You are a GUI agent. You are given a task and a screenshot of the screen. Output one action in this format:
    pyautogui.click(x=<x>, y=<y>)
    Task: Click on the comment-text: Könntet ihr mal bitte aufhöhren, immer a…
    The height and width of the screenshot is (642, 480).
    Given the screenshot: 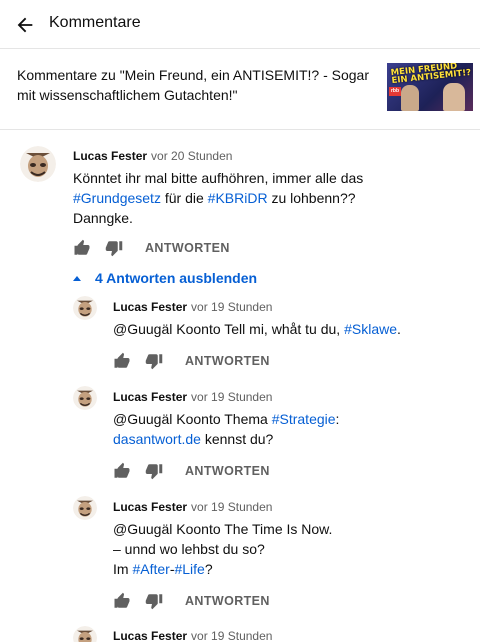 What is the action you would take?
    pyautogui.click(x=218, y=198)
    